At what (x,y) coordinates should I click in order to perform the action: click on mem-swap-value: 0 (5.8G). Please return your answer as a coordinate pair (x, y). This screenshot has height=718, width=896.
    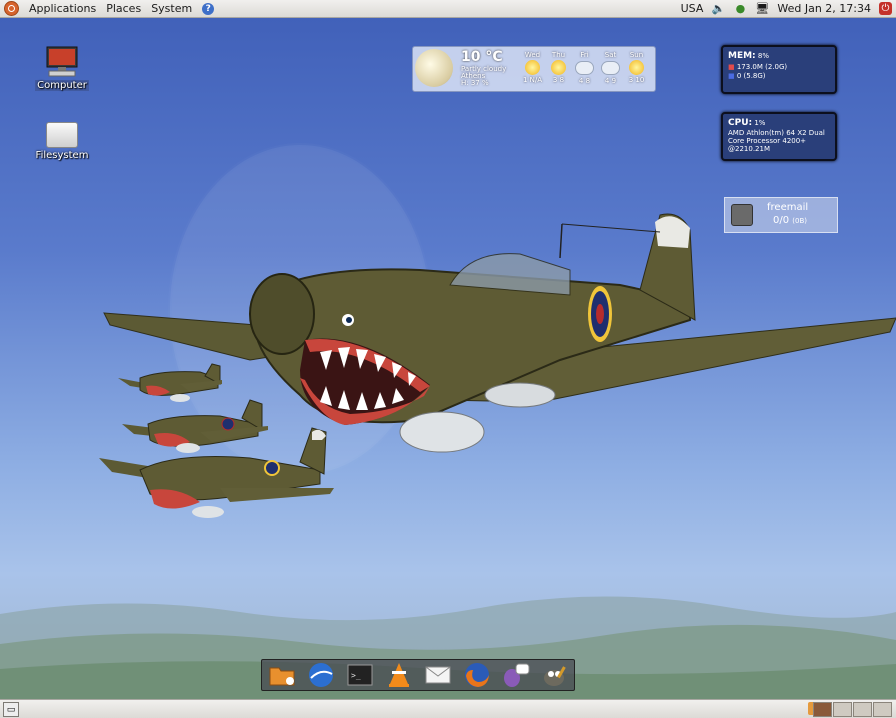
    Looking at the image, I should click on (751, 76).